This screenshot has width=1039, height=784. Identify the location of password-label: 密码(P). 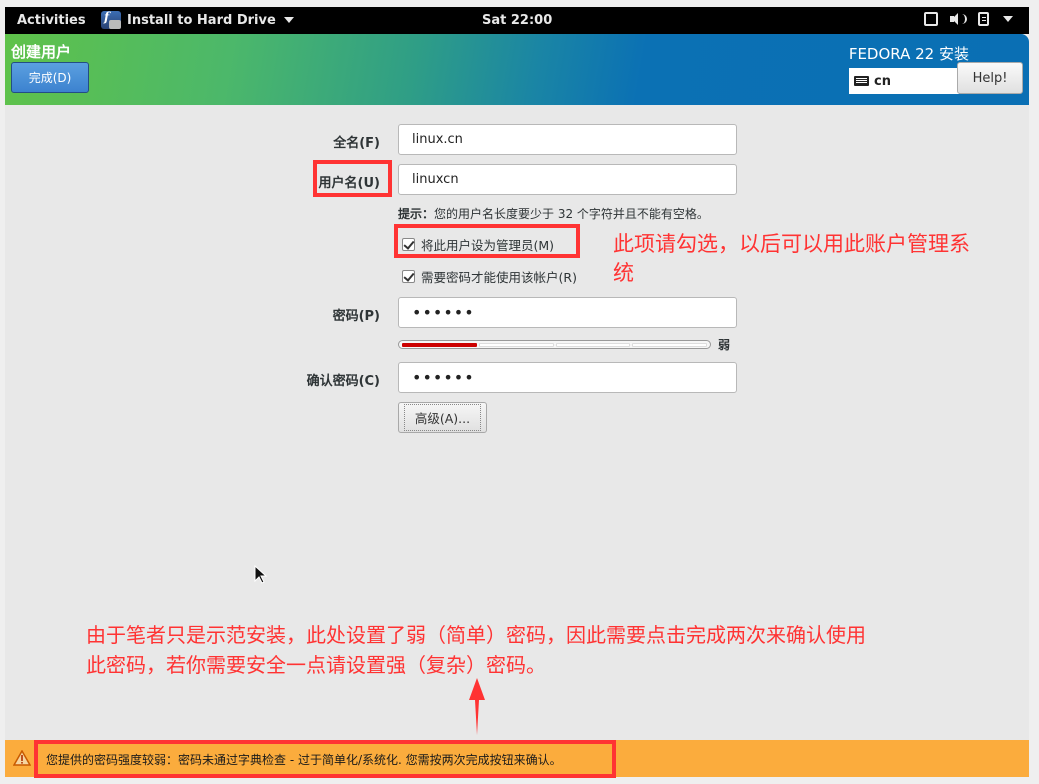
(356, 316).